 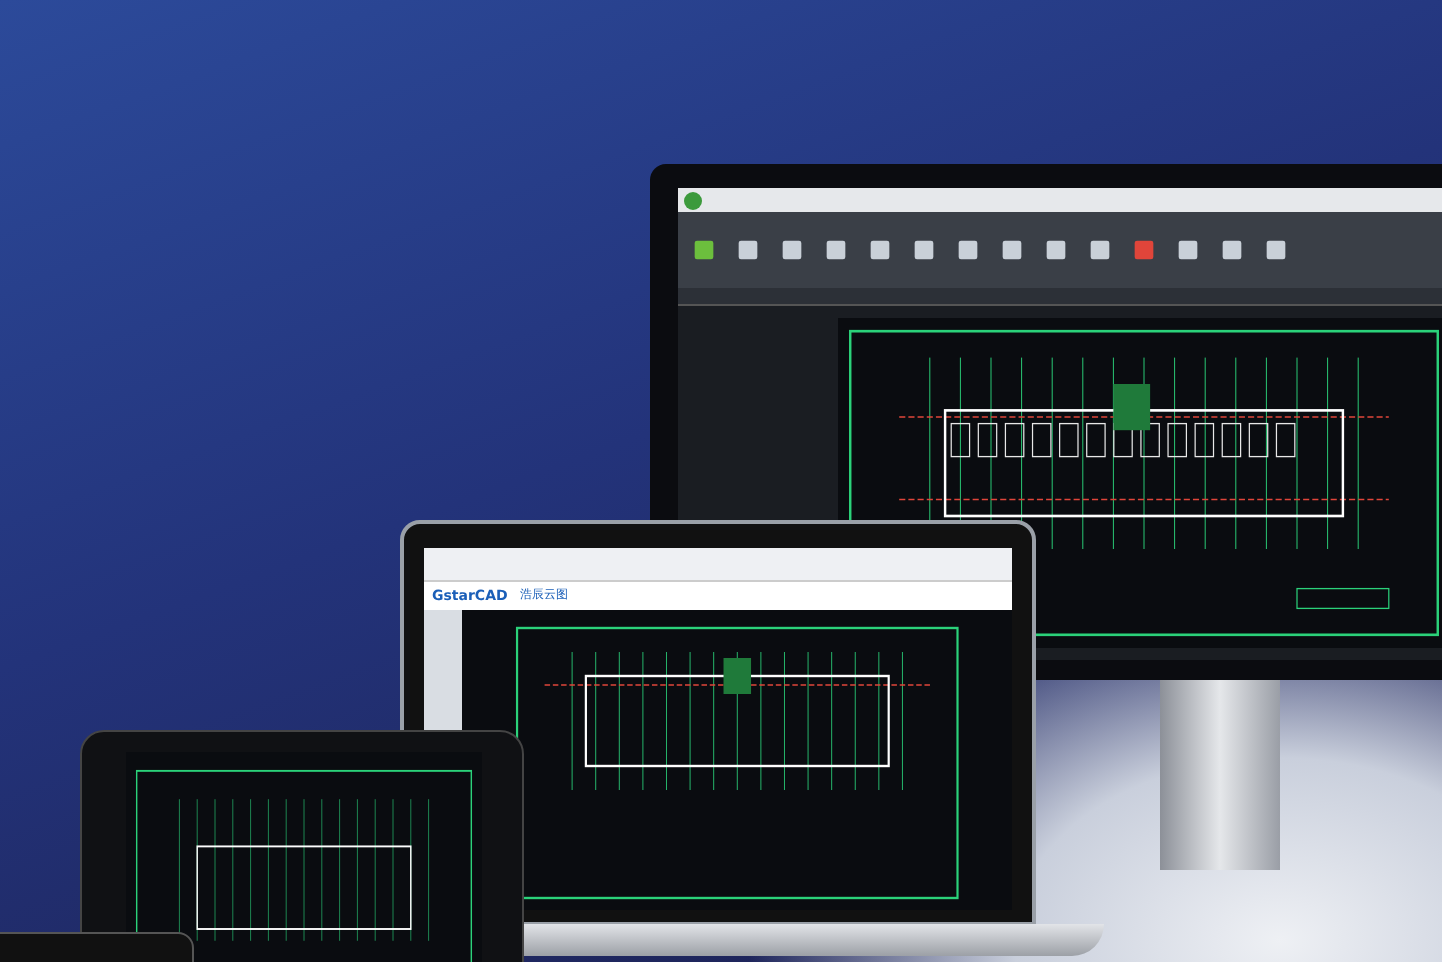 What do you see at coordinates (693, 200) in the screenshot?
I see `app-logo-icon` at bounding box center [693, 200].